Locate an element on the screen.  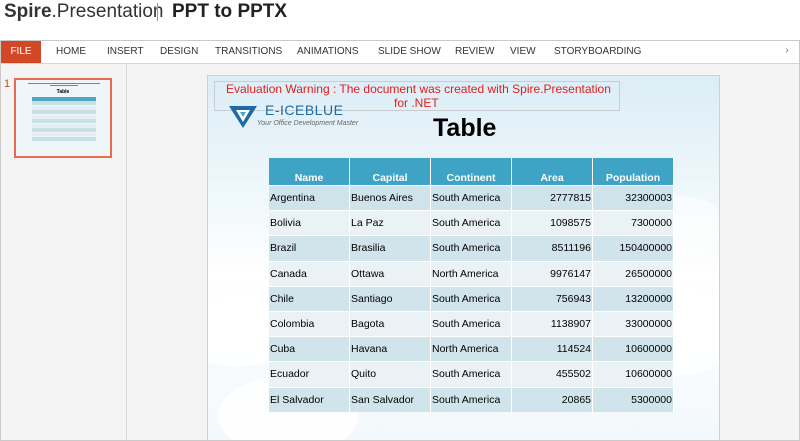
table-row: Bolivia La Paz South America 1098575 7300000 is located at coordinates (471, 223).